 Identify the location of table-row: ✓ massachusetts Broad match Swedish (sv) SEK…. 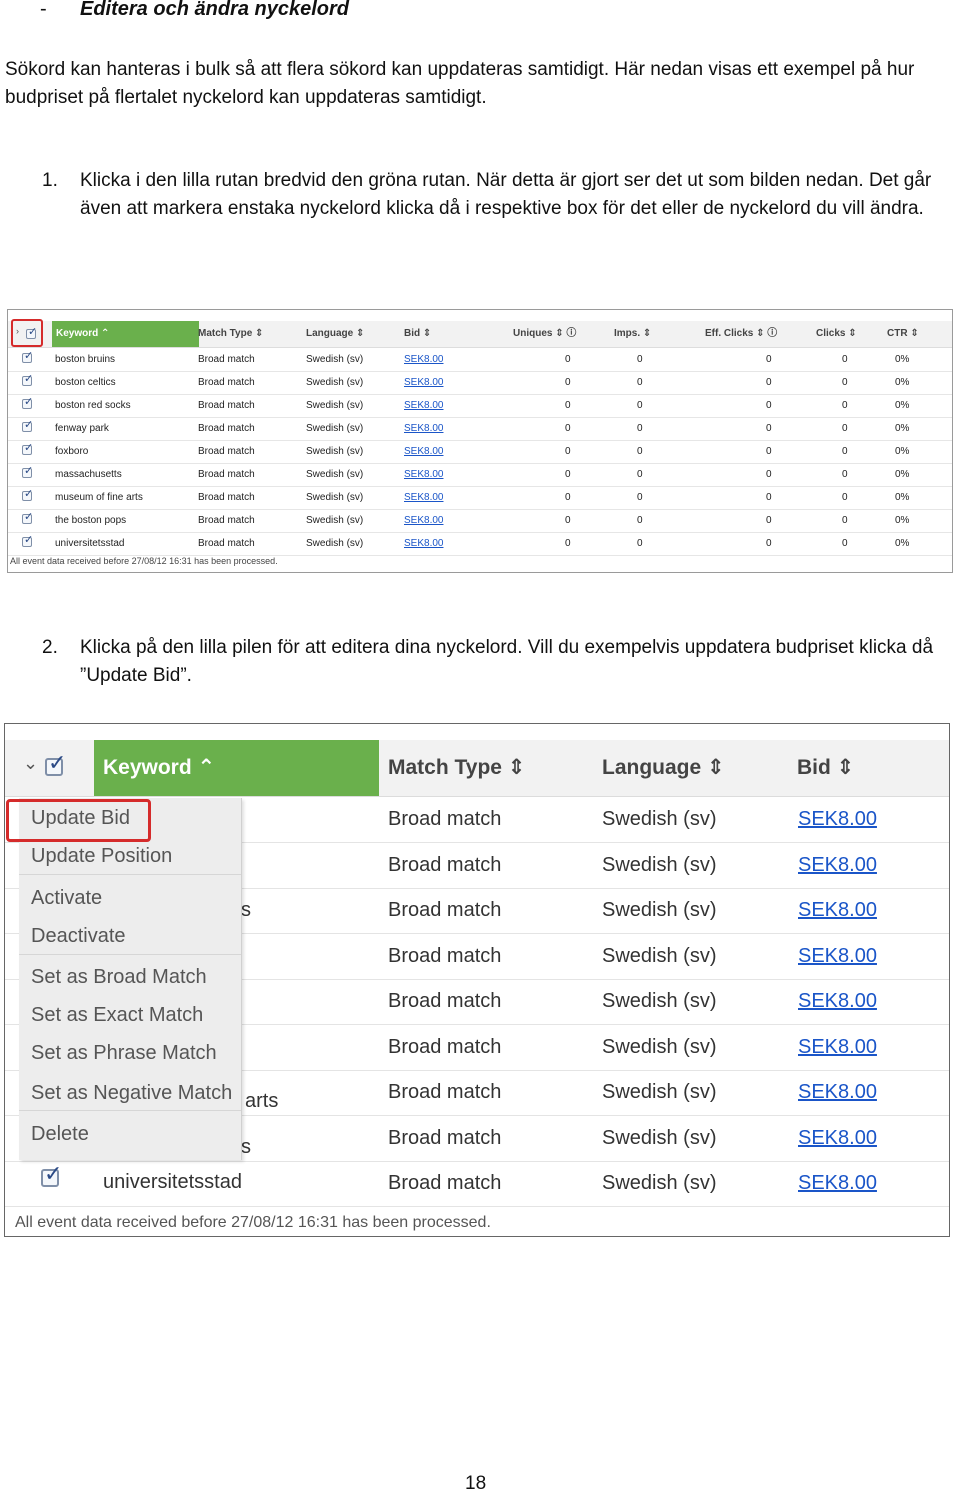
(480, 475).